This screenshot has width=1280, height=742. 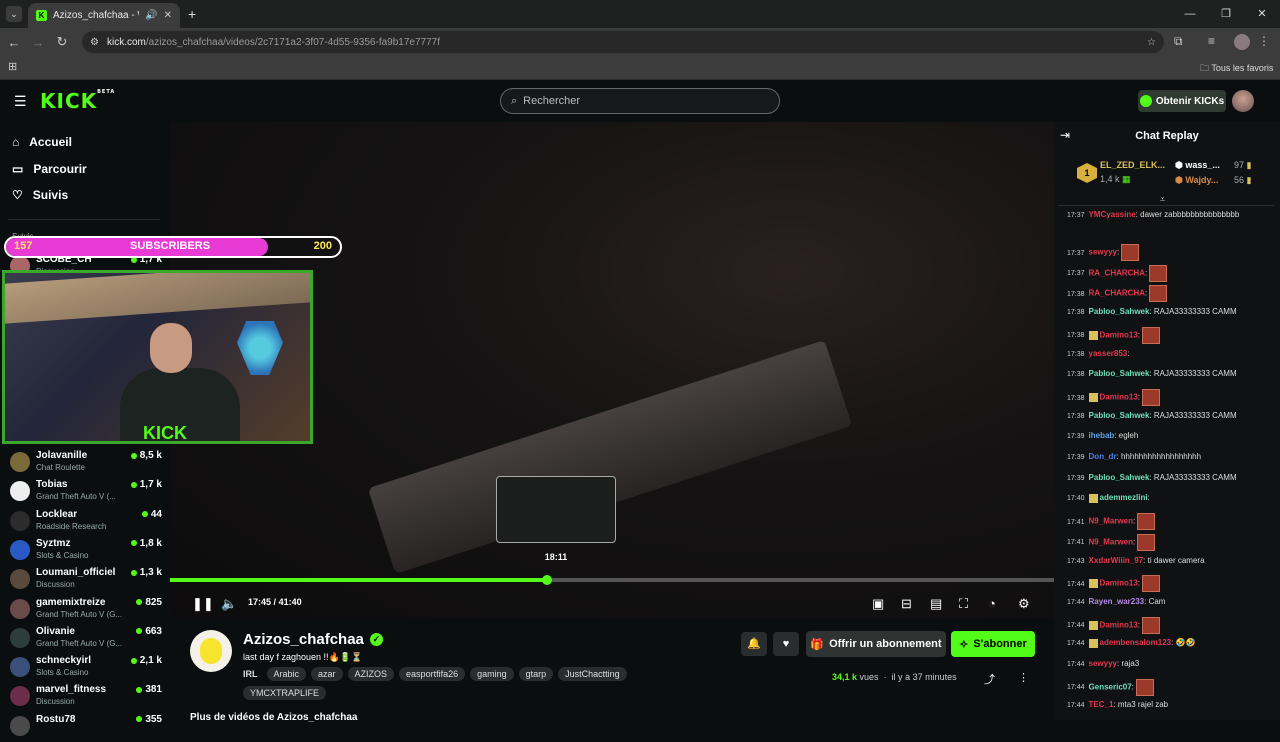 I want to click on chat-username: adembensalom123, so click(x=1136, y=642).